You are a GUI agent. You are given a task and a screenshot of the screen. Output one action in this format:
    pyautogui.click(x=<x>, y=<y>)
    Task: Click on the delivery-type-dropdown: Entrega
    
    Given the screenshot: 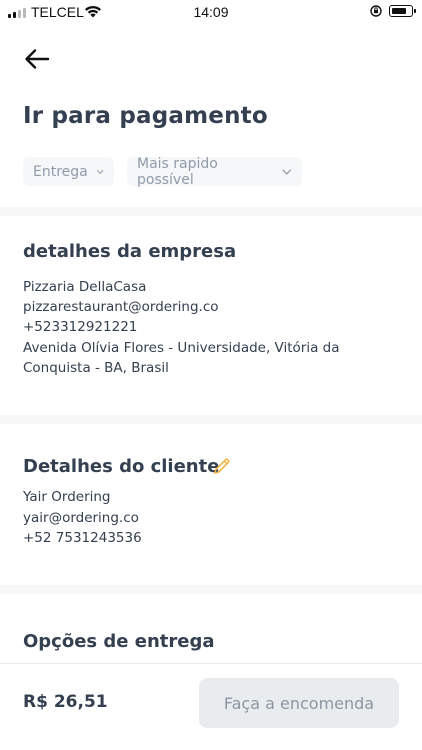 What is the action you would take?
    pyautogui.click(x=68, y=171)
    